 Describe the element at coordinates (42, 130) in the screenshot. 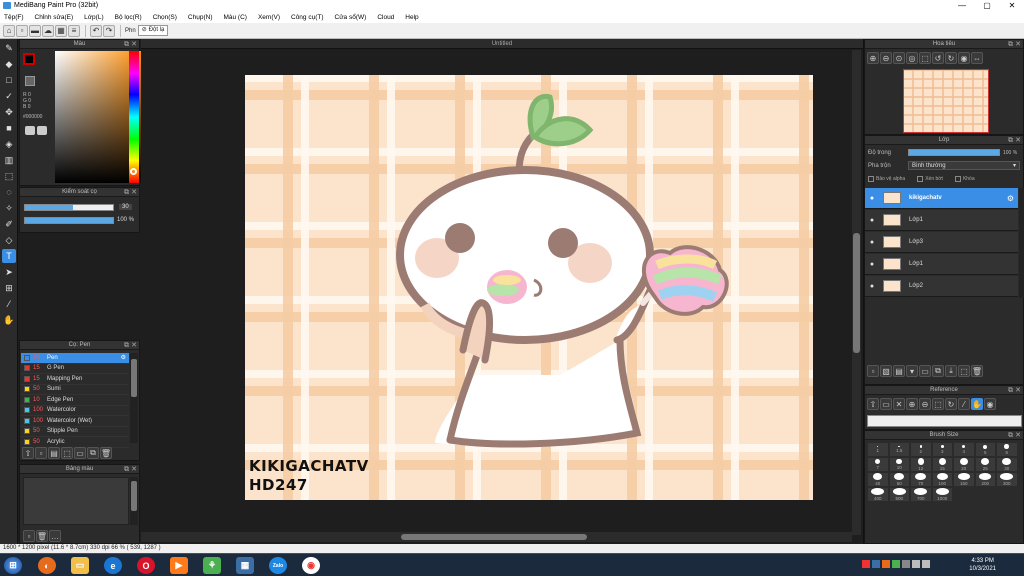

I see `color-wheel-icon` at that location.